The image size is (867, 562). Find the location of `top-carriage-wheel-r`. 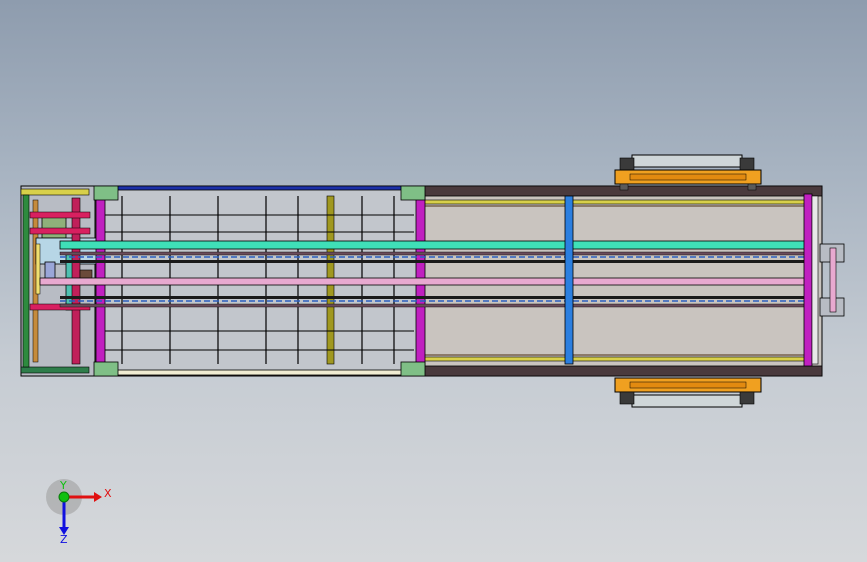

top-carriage-wheel-r is located at coordinates (747, 164).